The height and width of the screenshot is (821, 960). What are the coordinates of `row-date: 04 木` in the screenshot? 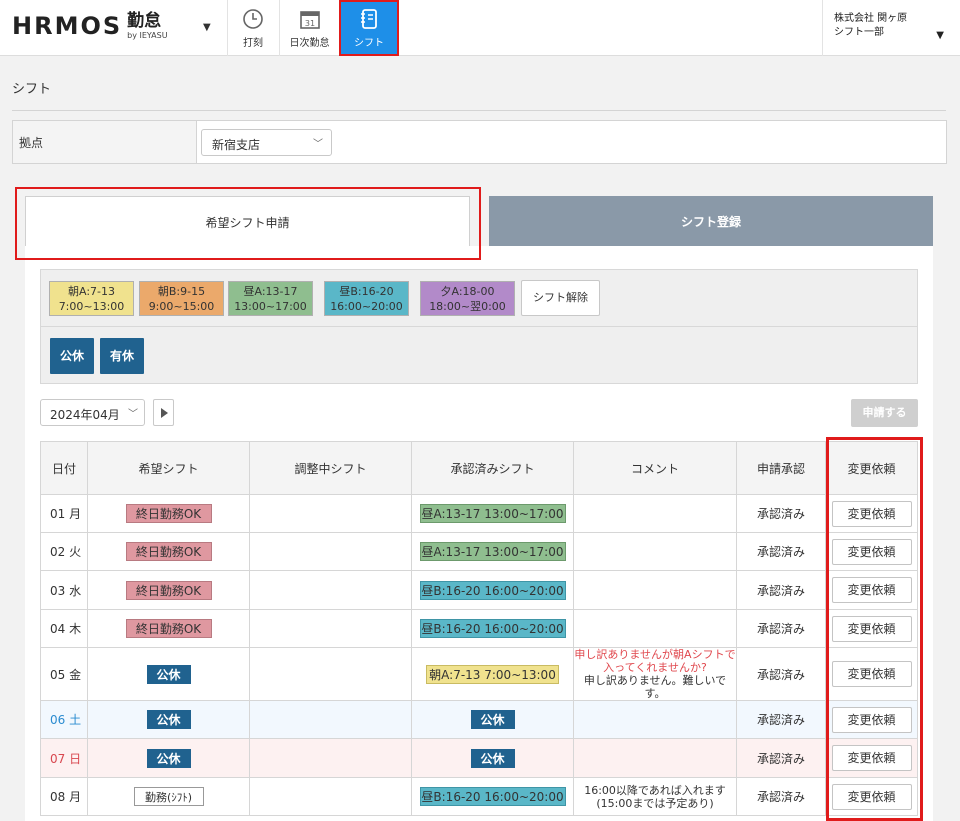 It's located at (64, 628).